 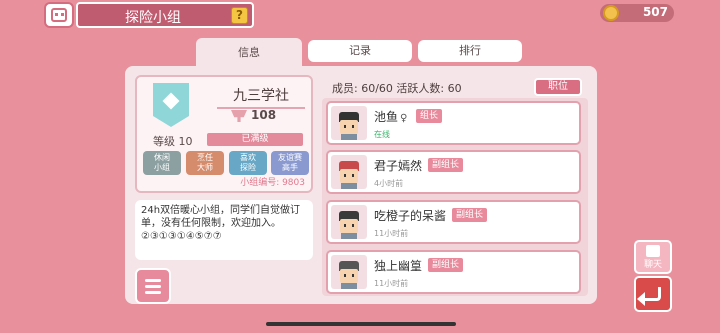 I want to click on coin-icon, so click(x=611, y=13).